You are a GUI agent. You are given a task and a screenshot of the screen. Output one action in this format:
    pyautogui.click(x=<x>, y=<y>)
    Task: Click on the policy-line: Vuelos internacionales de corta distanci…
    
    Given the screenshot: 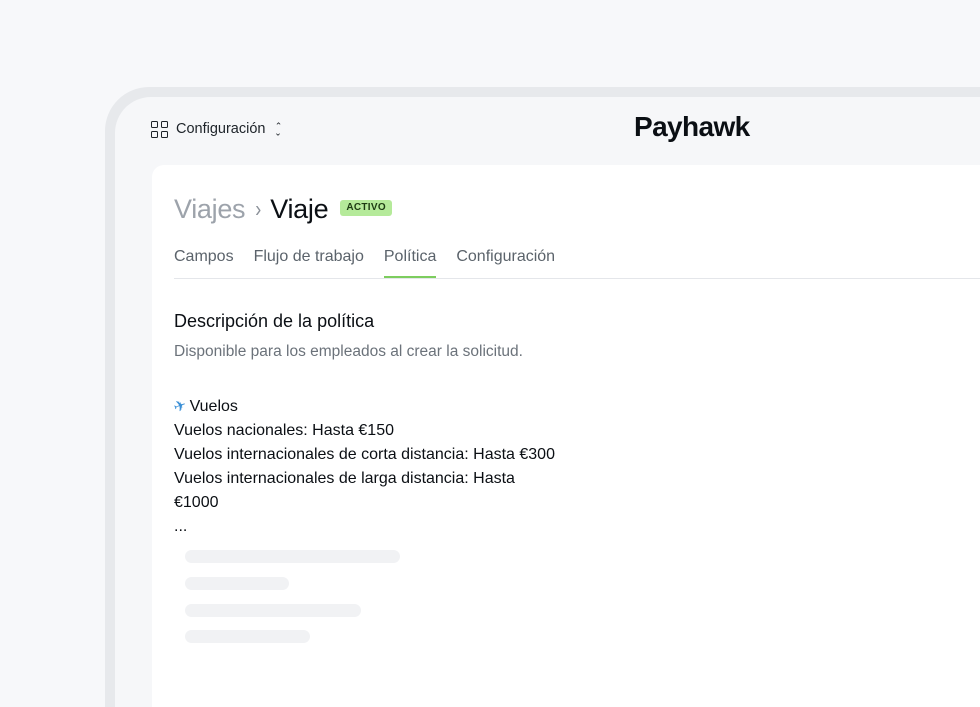 What is the action you would take?
    pyautogui.click(x=364, y=454)
    